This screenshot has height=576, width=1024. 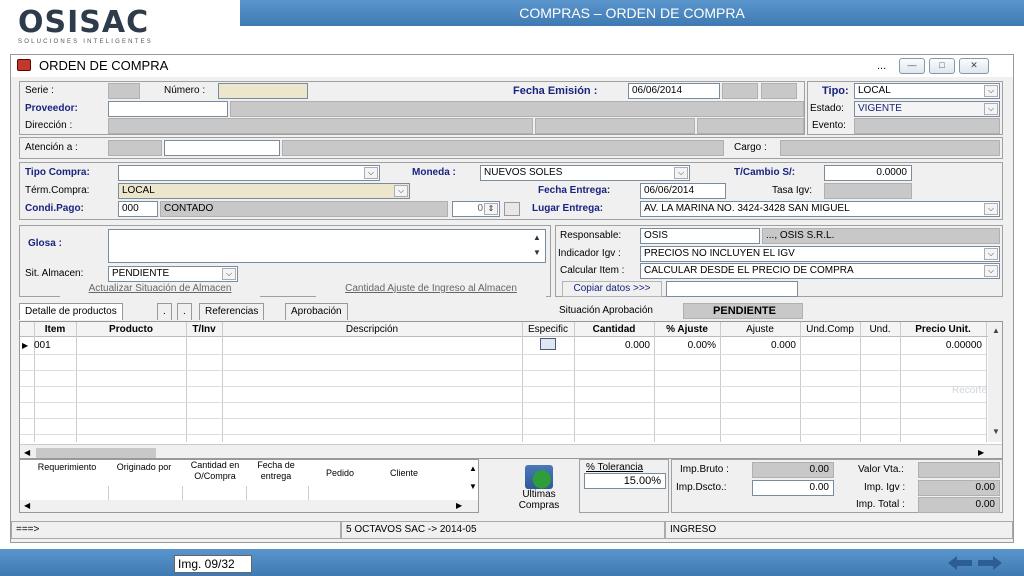 What do you see at coordinates (276, 470) in the screenshot?
I see `sub-col-fecha: Fecha de entrega` at bounding box center [276, 470].